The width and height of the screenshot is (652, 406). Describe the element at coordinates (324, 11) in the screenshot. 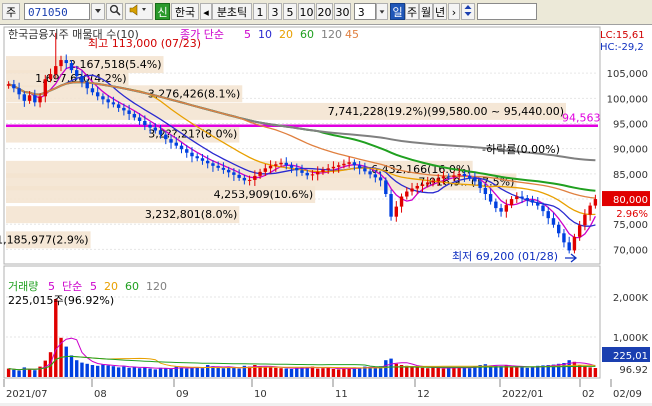

I see `period-option-20: 20` at that location.